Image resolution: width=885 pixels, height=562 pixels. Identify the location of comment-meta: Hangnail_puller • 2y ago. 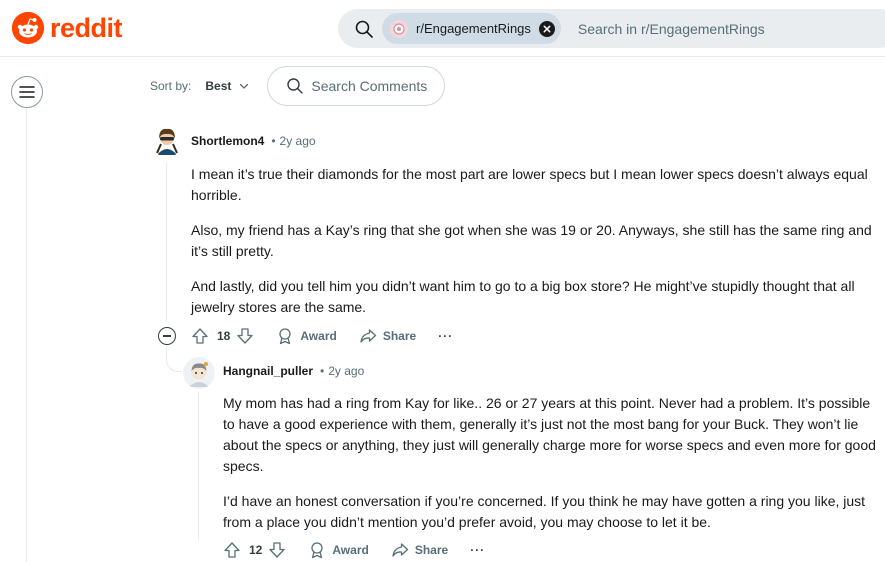
(293, 371).